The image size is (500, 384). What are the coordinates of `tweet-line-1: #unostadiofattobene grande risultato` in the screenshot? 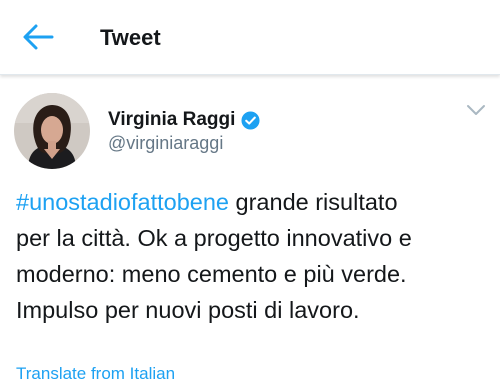 It's located at (251, 202).